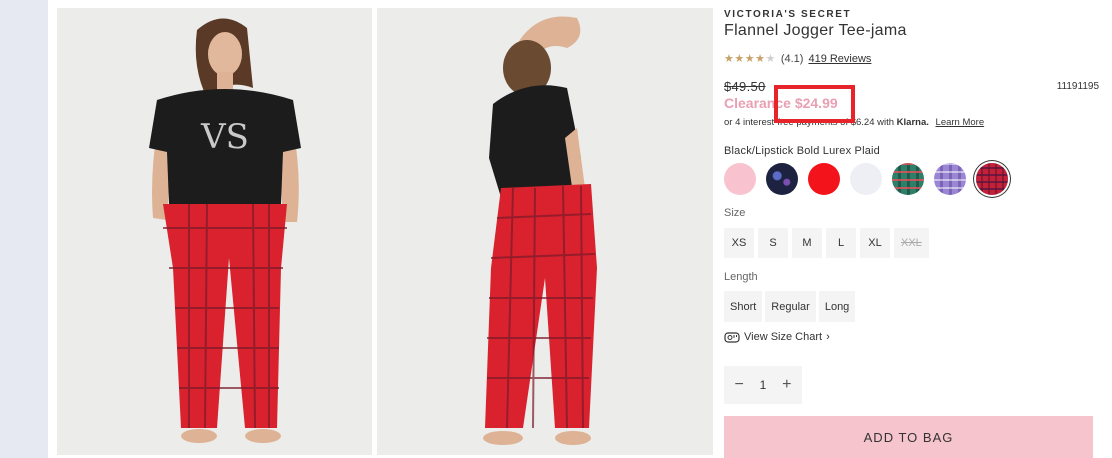  I want to click on quantity-increase-button: +, so click(787, 385).